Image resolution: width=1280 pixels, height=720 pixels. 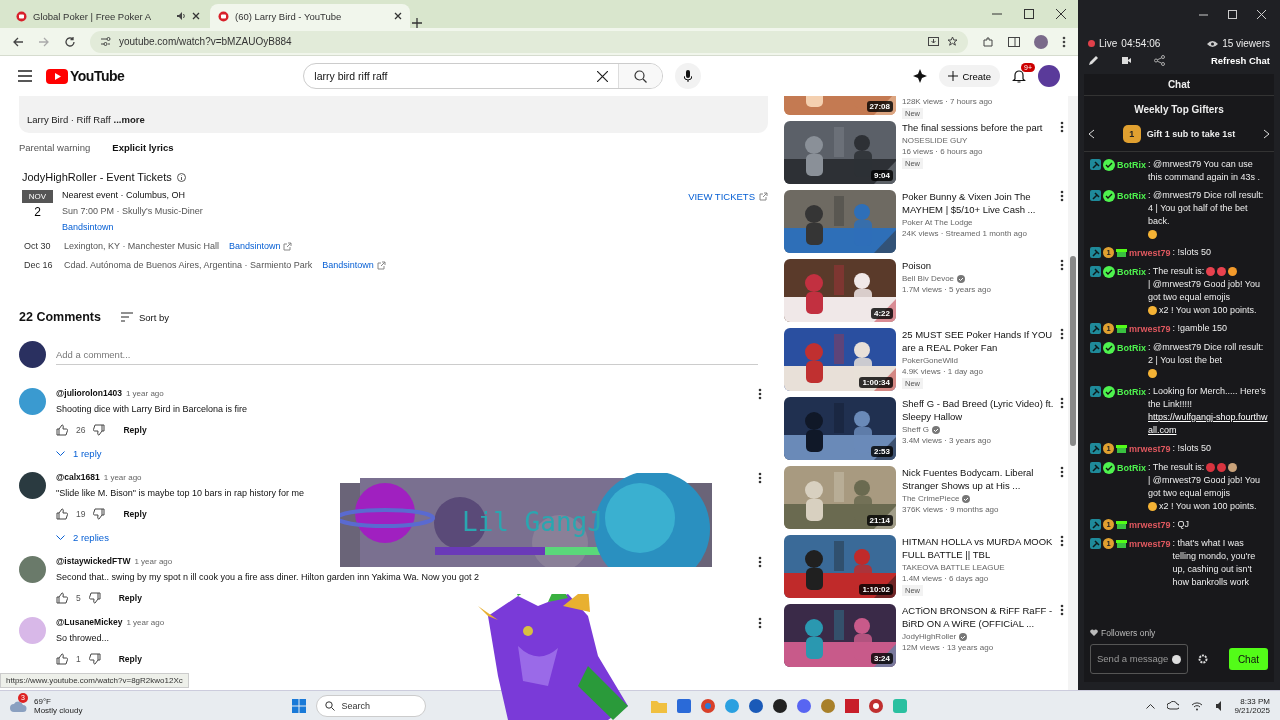 What do you see at coordinates (882, 451) in the screenshot?
I see `video-duration: 2:53` at bounding box center [882, 451].